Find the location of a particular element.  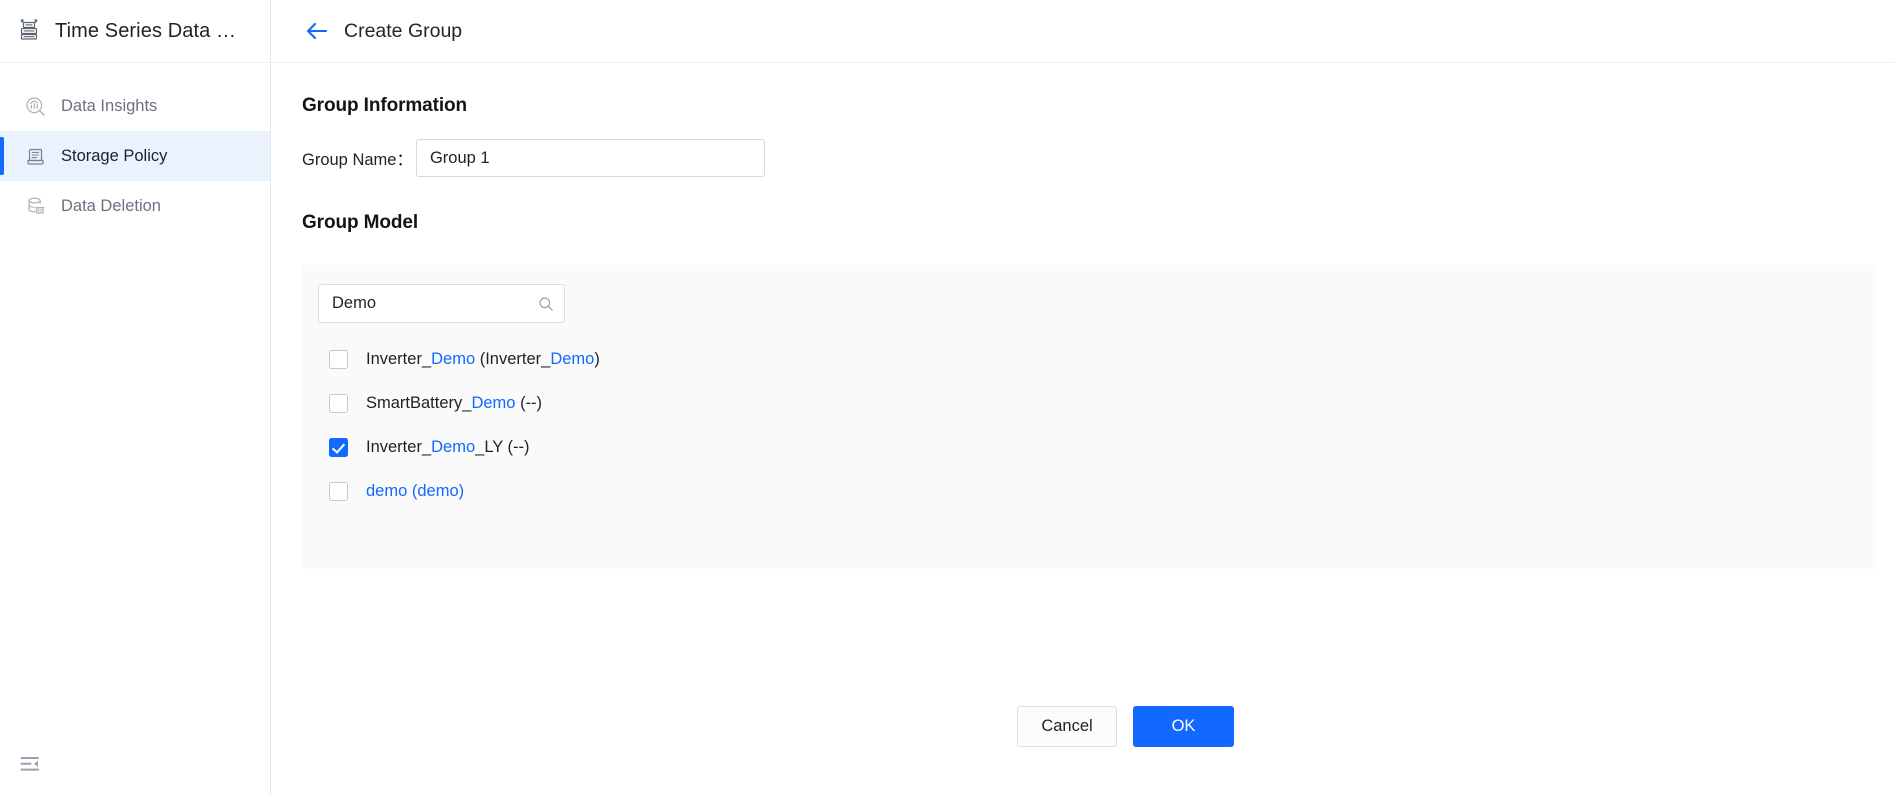

sidebar-item-label: Storage Policy is located at coordinates (114, 155).